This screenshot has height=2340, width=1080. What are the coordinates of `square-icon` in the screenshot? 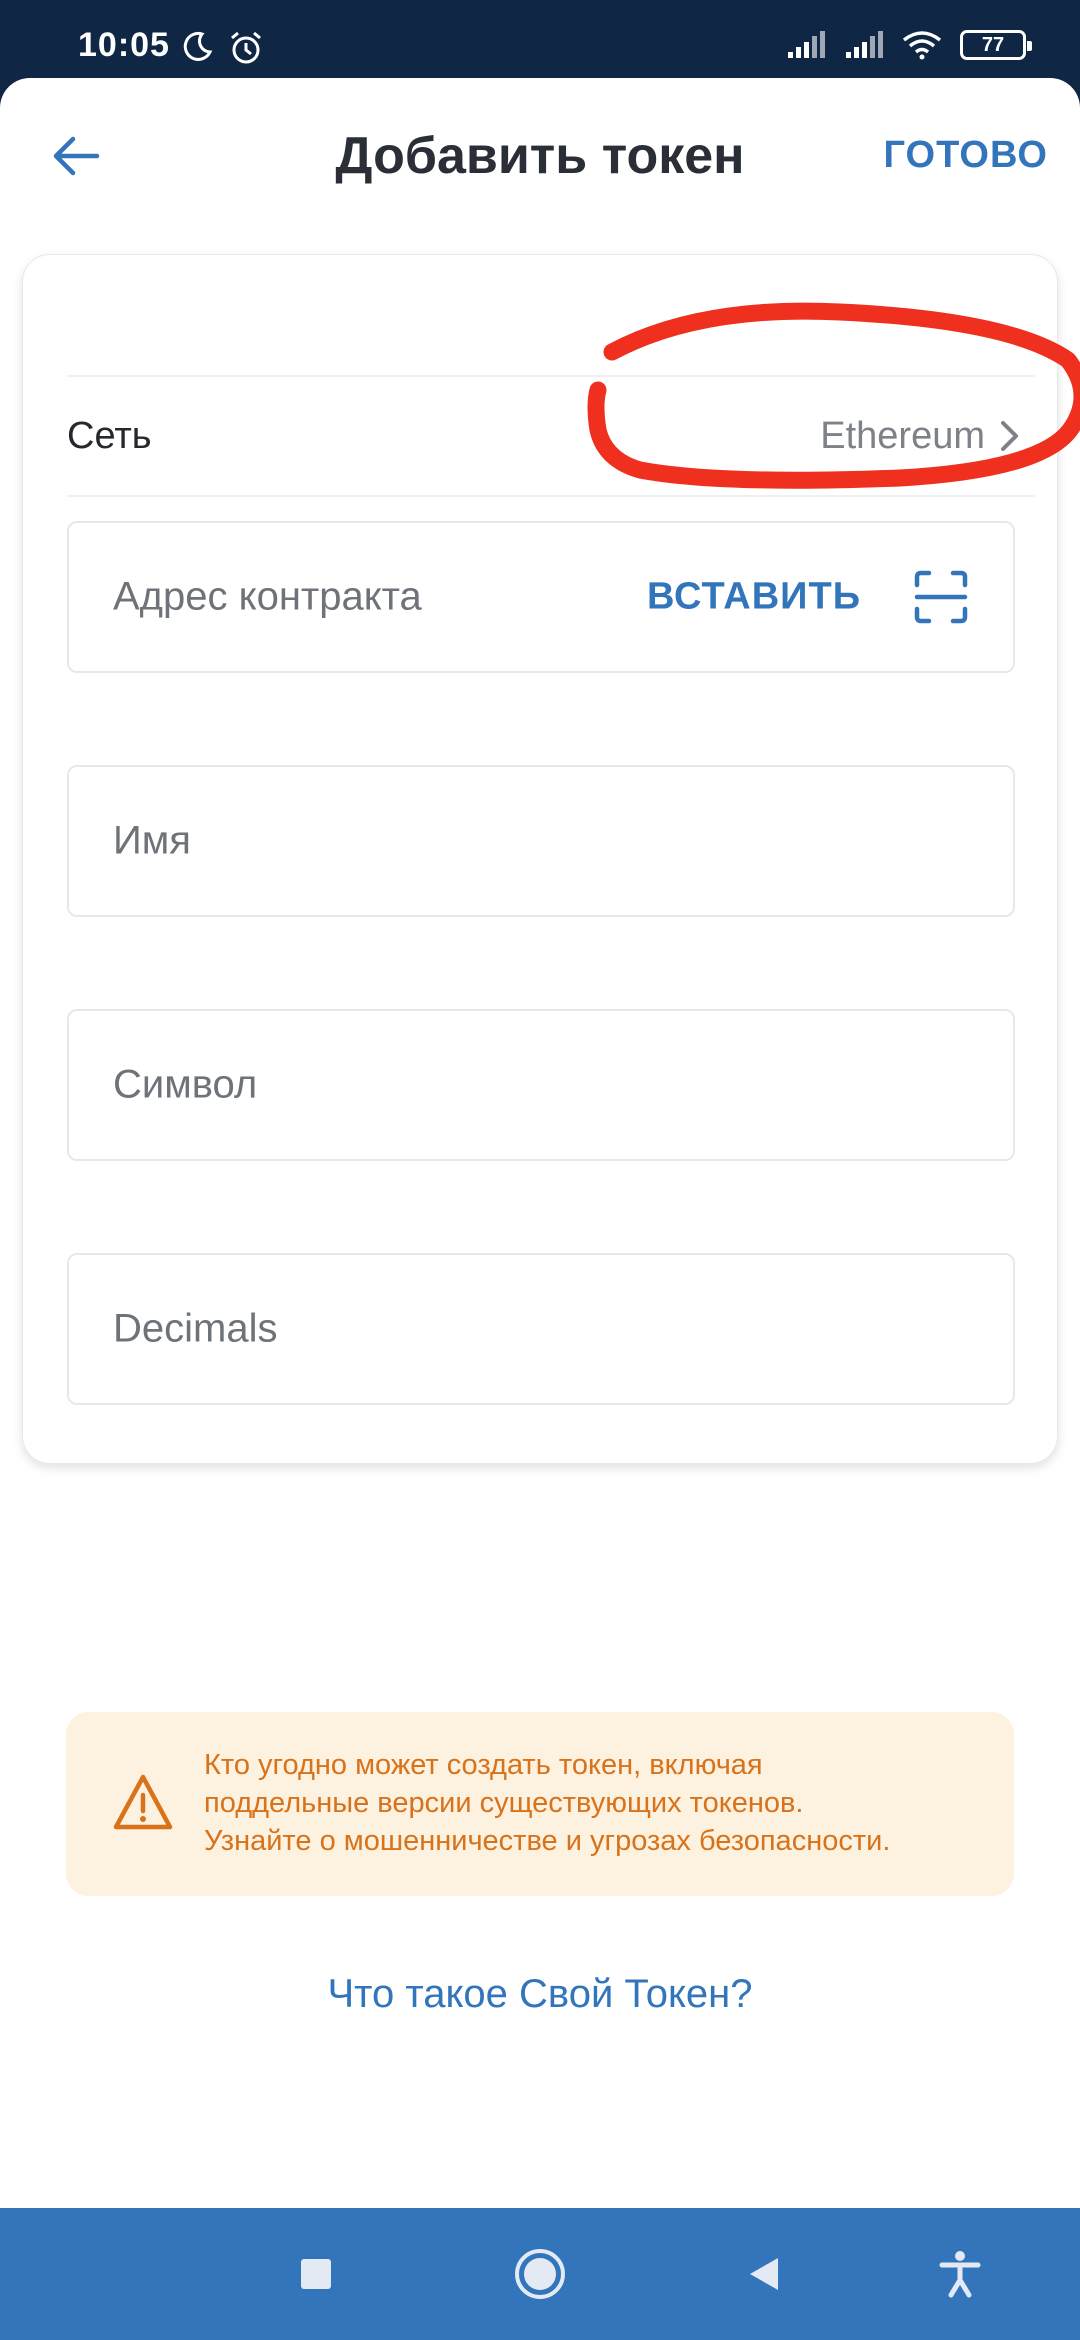 It's located at (316, 2274).